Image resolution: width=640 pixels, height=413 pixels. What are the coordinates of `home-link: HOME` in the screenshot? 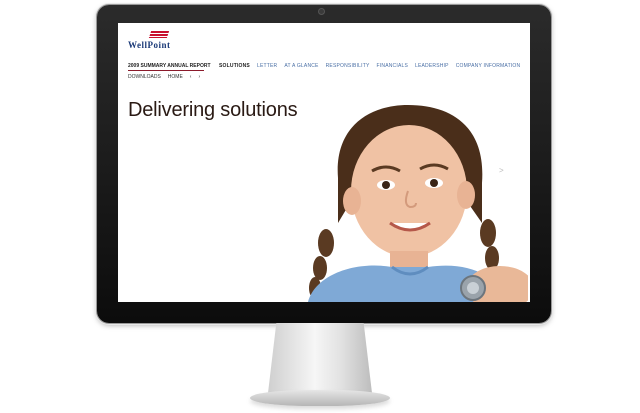 It's located at (175, 77).